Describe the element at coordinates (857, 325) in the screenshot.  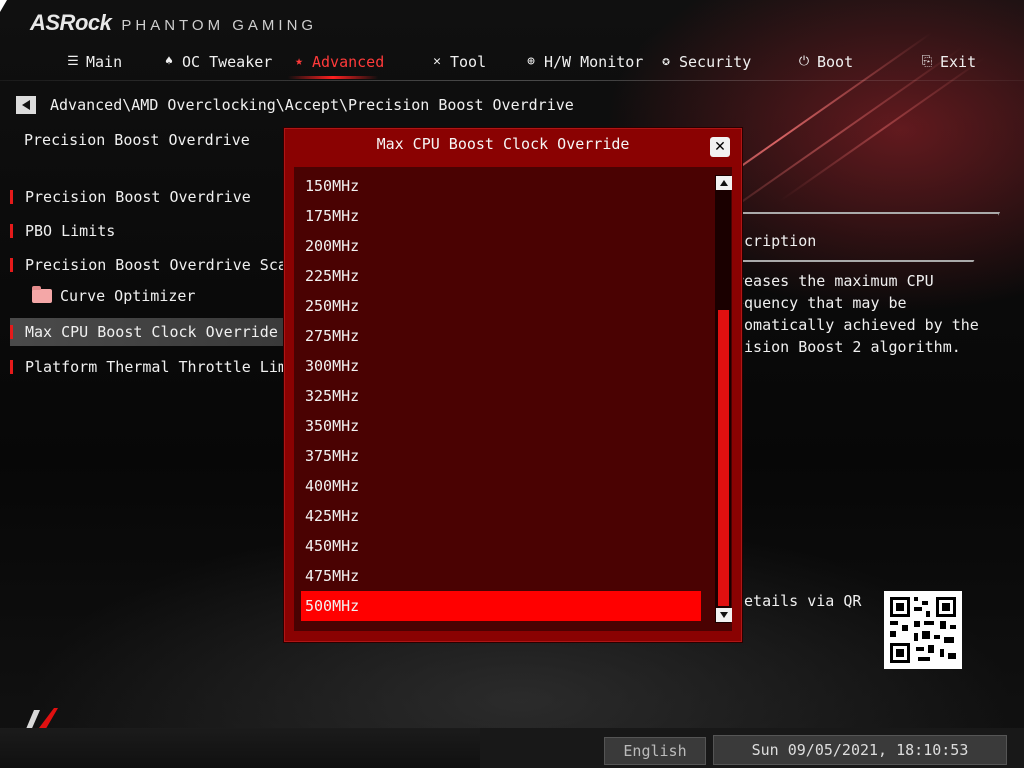
I see `description-line: tomatically achieved by the` at that location.